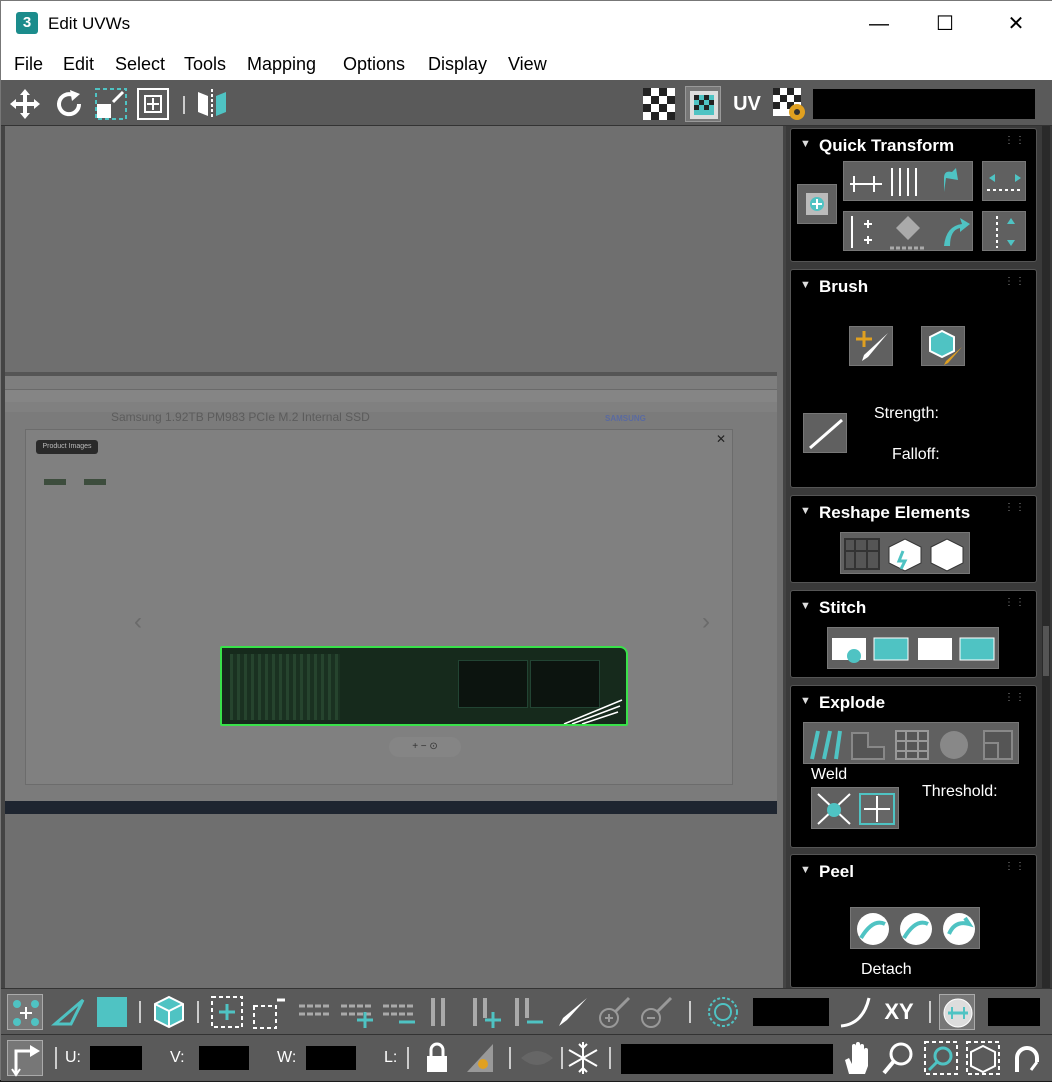  Describe the element at coordinates (789, 104) in the screenshot. I see `checker-settings-icon` at that location.